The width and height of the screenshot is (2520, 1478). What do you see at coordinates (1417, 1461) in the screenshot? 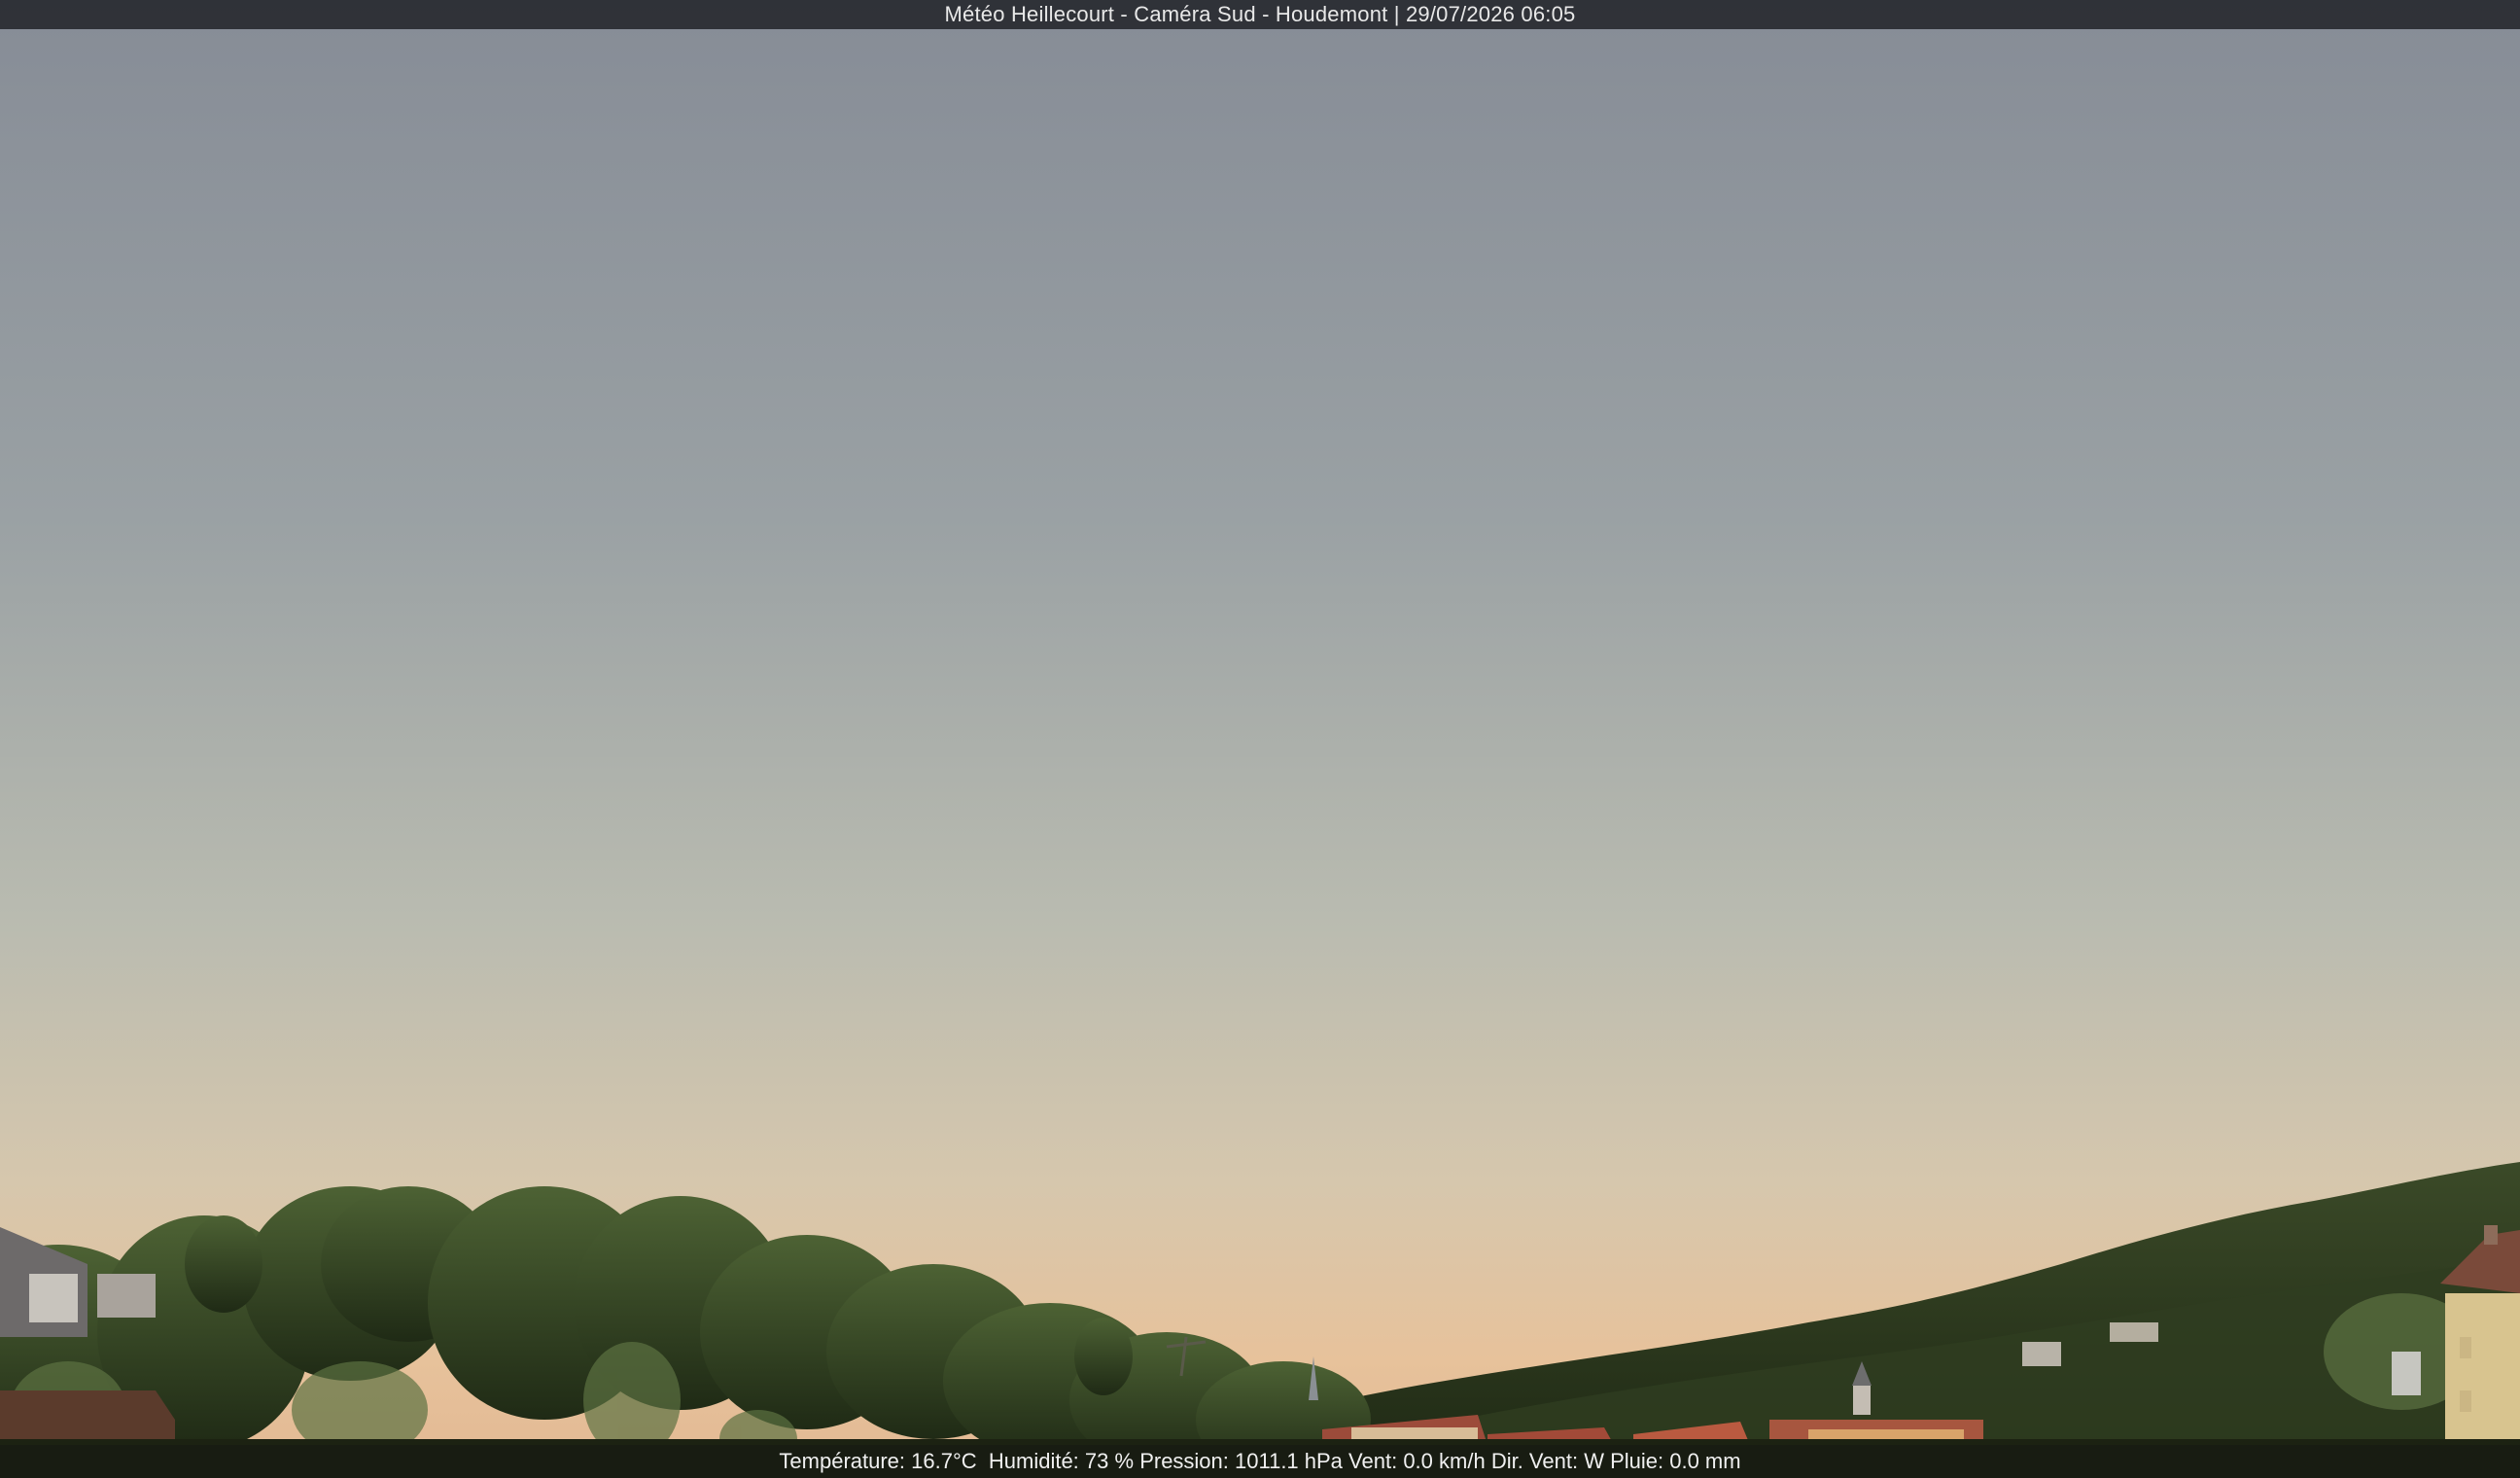
I see `wind-value: Vent: 0.0 km/h` at bounding box center [1417, 1461].